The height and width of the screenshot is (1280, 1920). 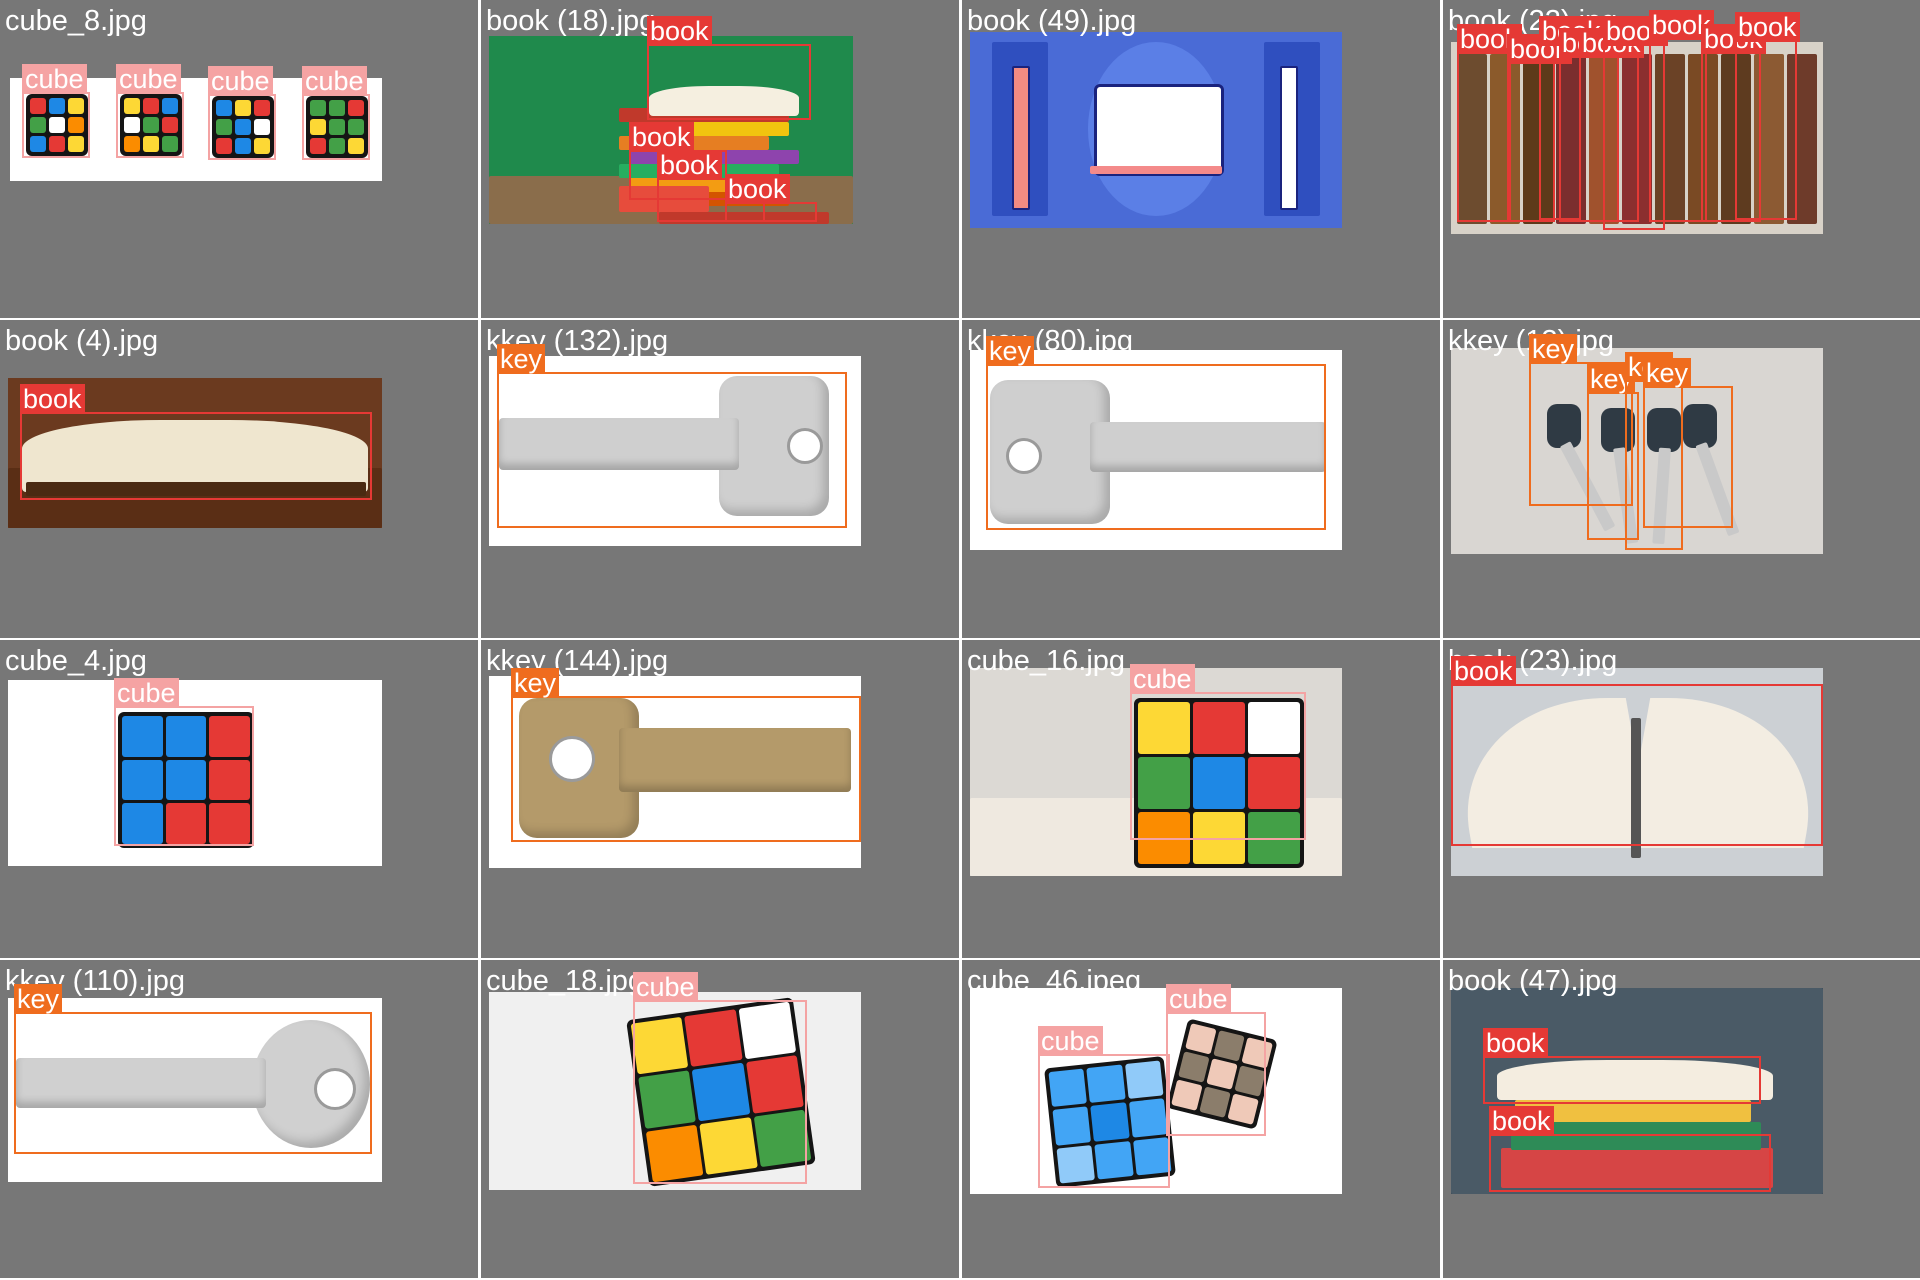 I want to click on detection-image, so click(x=1156, y=130).